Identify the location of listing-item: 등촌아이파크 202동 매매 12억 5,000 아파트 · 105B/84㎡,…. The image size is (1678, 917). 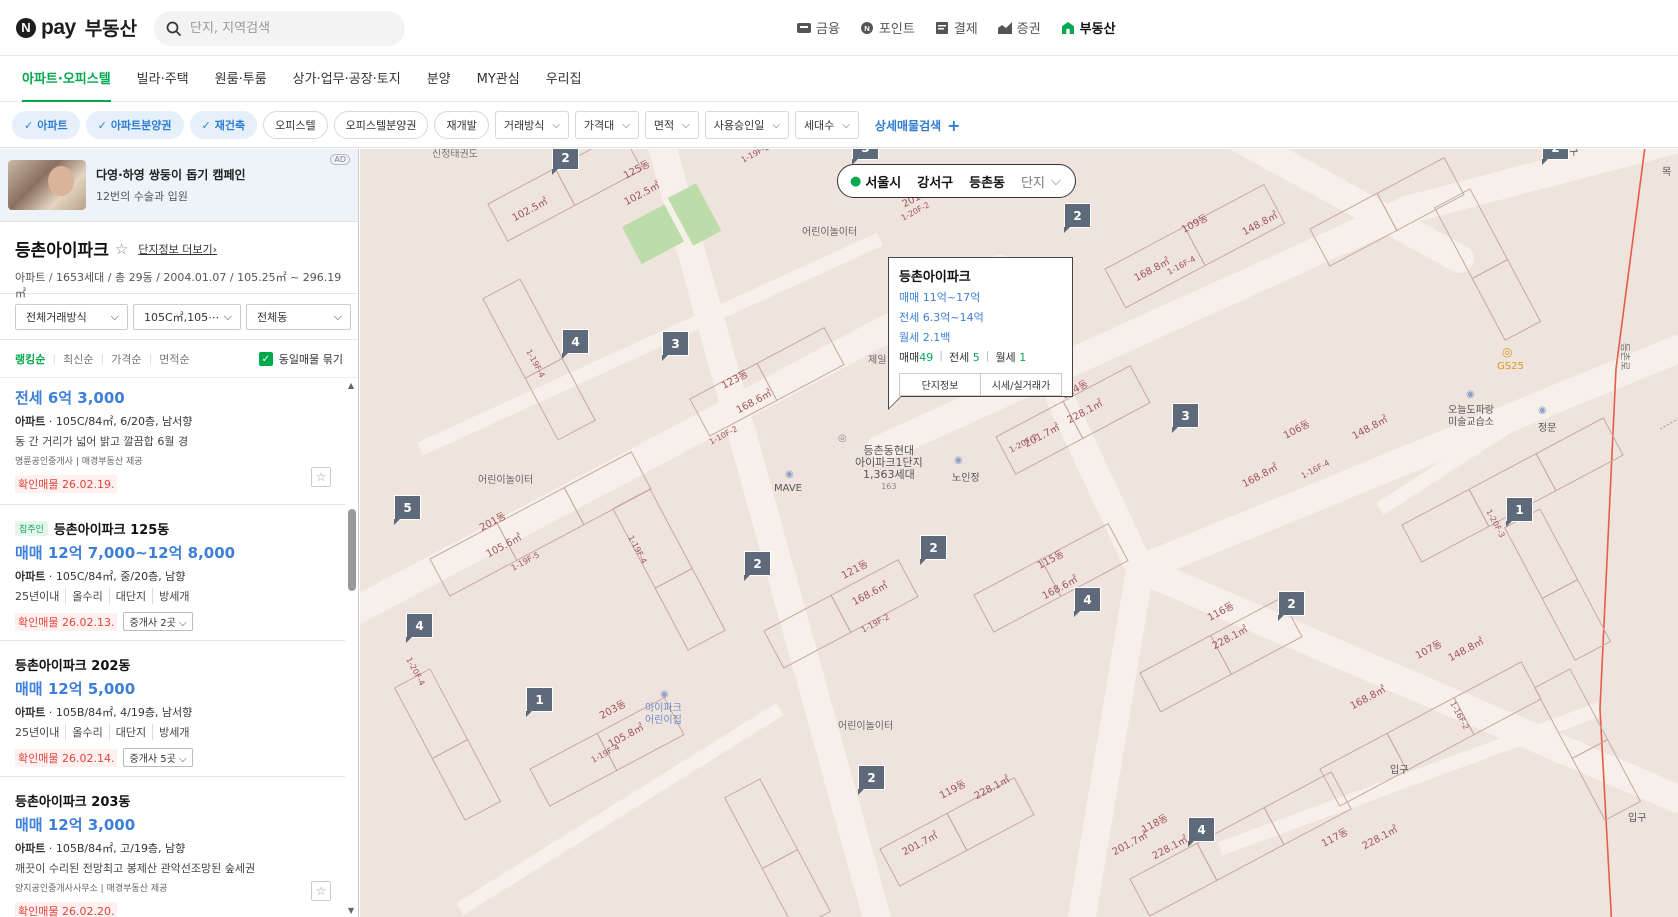
(172, 709).